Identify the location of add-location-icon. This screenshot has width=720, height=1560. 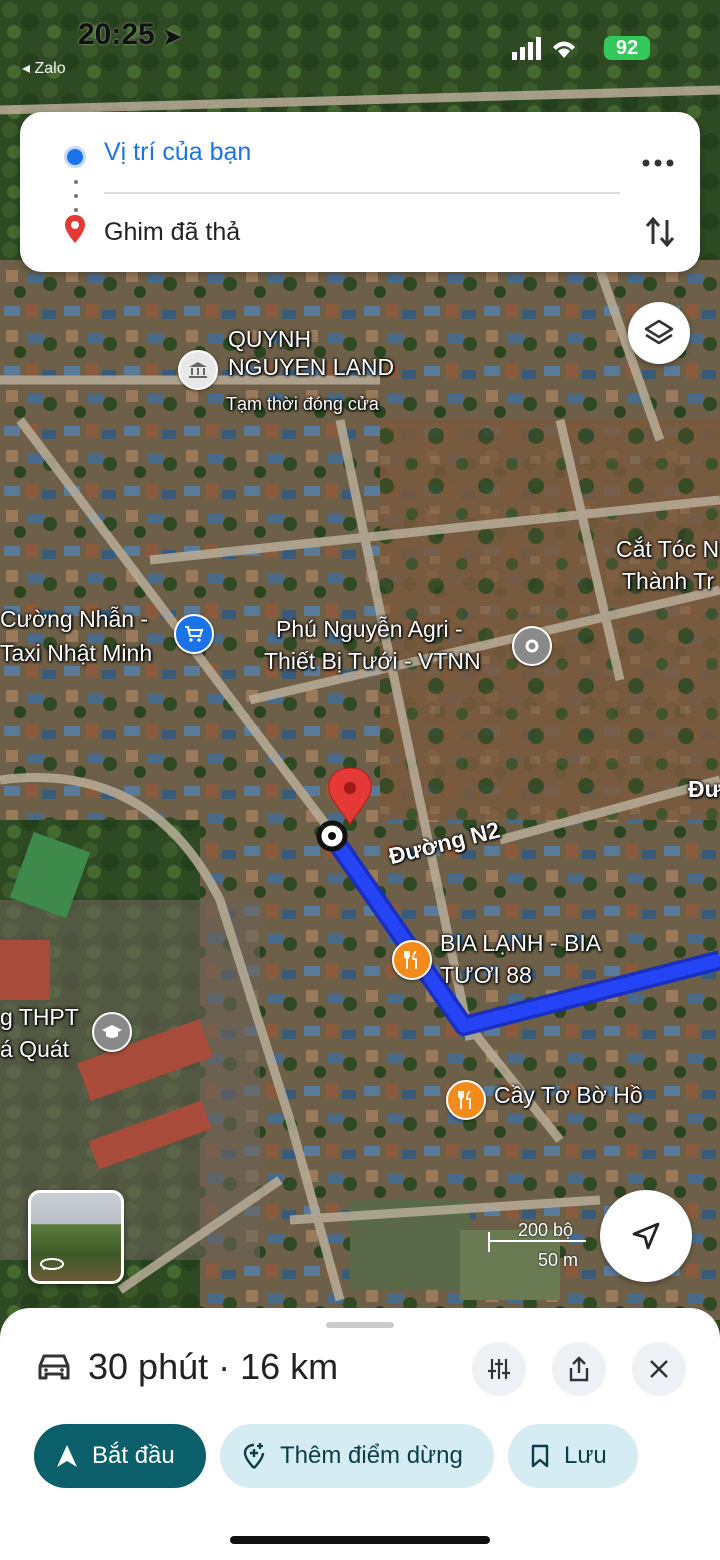
(254, 1456).